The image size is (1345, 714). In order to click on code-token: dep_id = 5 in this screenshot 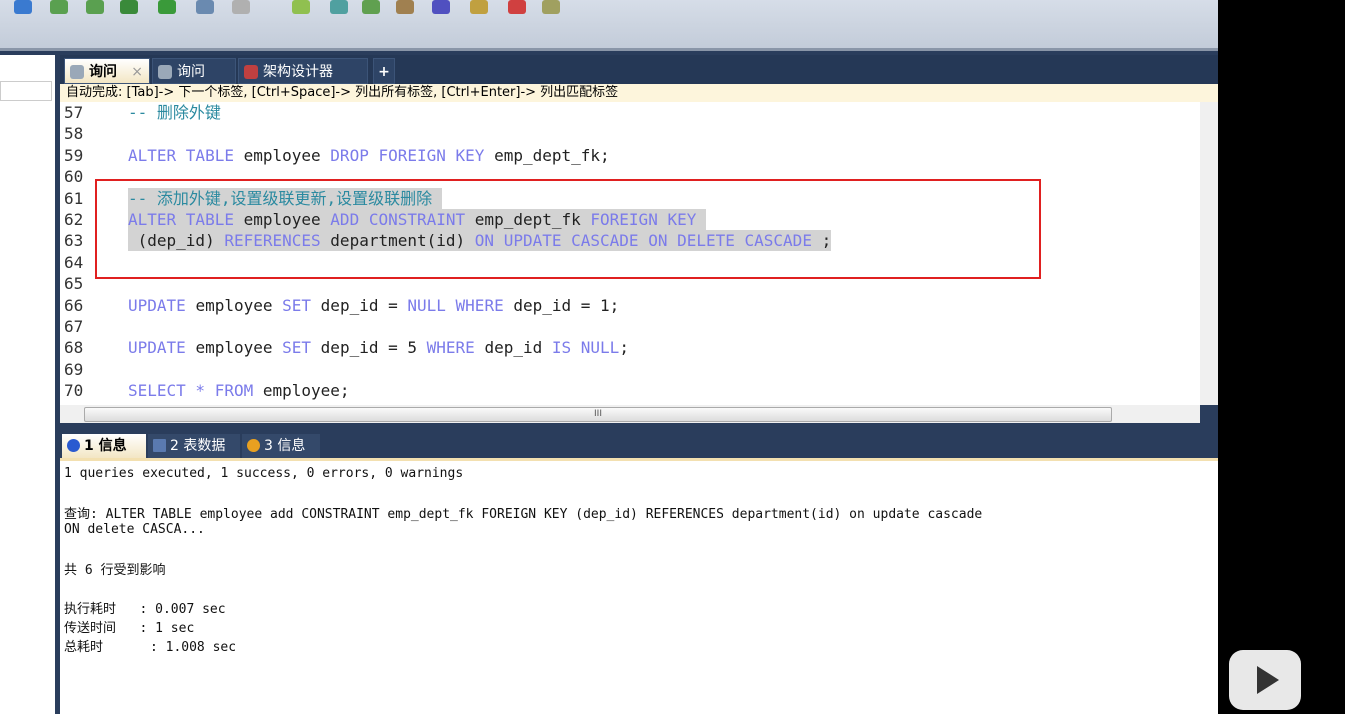, I will do `click(373, 348)`.